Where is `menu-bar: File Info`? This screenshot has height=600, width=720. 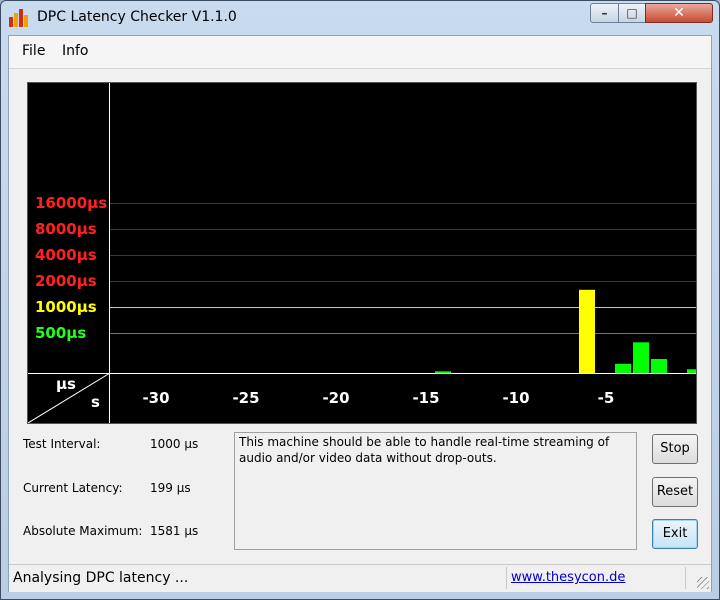 menu-bar: File Info is located at coordinates (360, 52).